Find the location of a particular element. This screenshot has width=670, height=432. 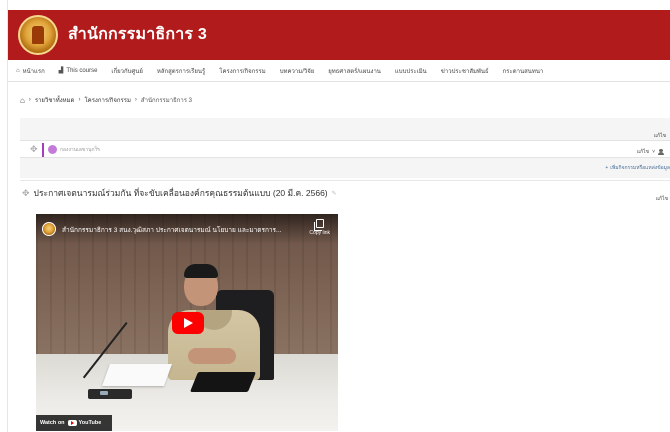

add-activity-label: เพิ่มกิจกรรมหรือแหล่งข้อมูล is located at coordinates (640, 168).